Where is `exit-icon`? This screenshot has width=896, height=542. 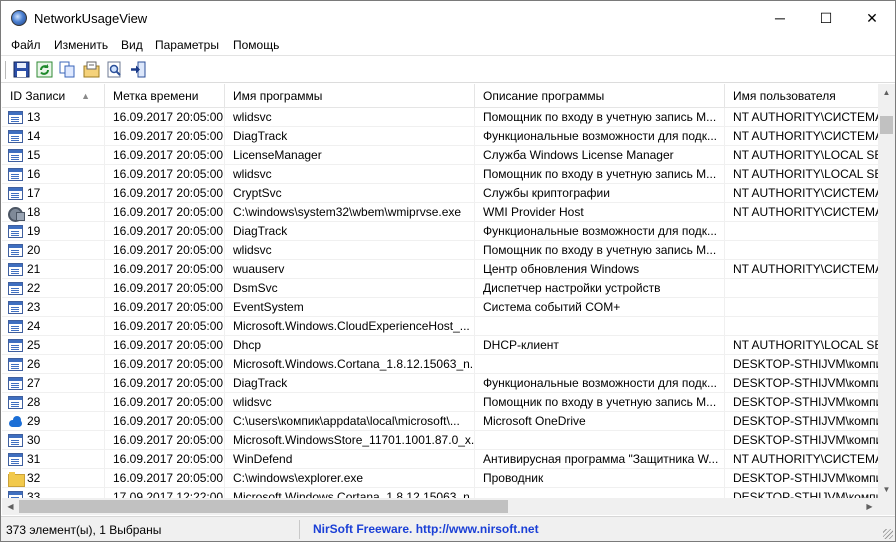 exit-icon is located at coordinates (138, 69).